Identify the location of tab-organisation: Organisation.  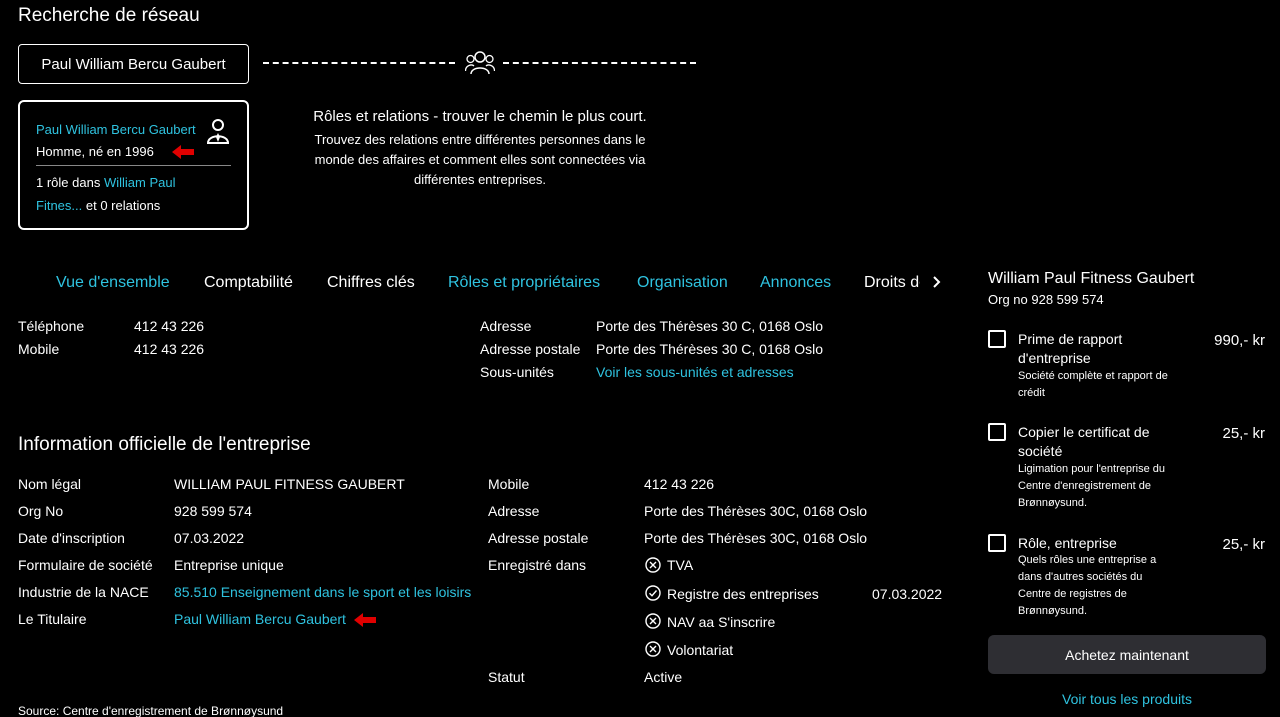
(682, 283).